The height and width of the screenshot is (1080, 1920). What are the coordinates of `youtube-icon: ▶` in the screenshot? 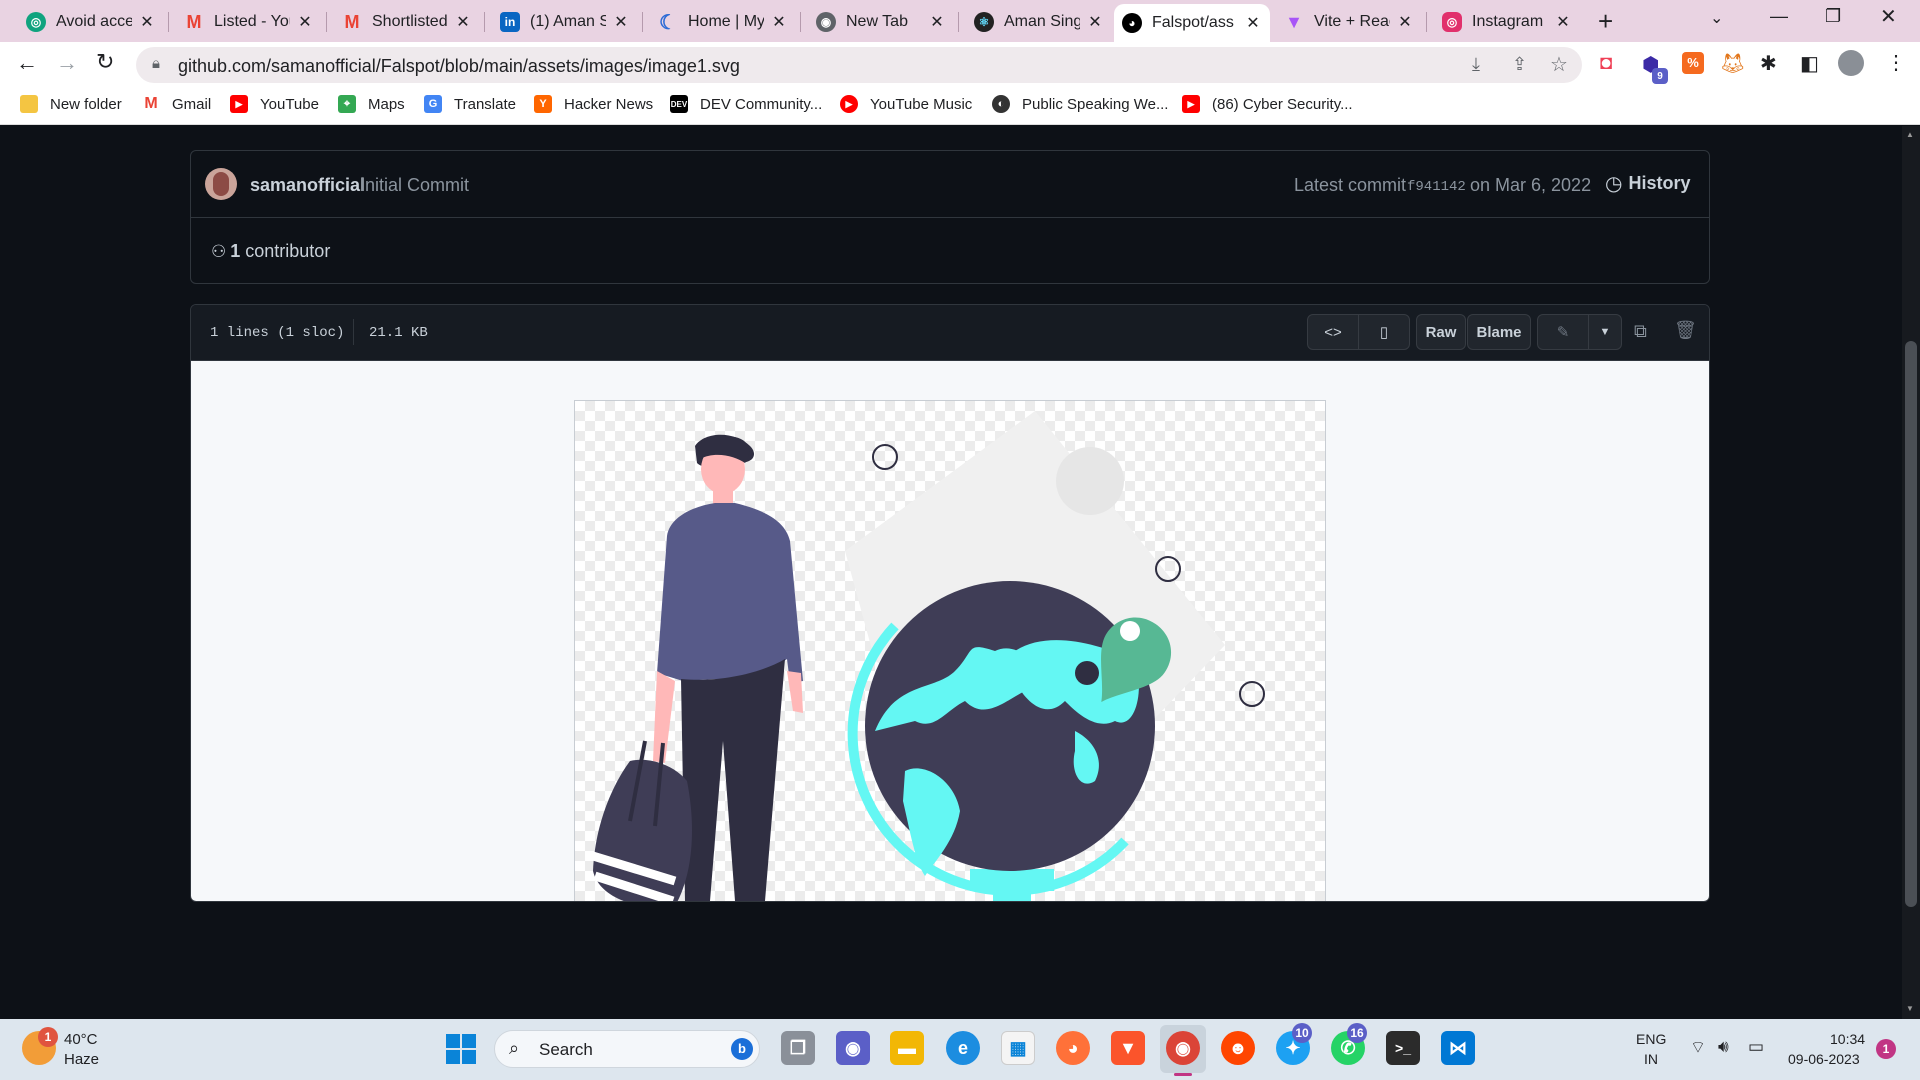 It's located at (1191, 104).